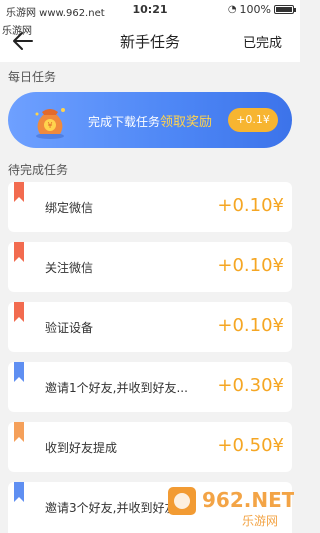  Describe the element at coordinates (32, 77) in the screenshot. I see `daily-section-label: 每日任务` at that location.